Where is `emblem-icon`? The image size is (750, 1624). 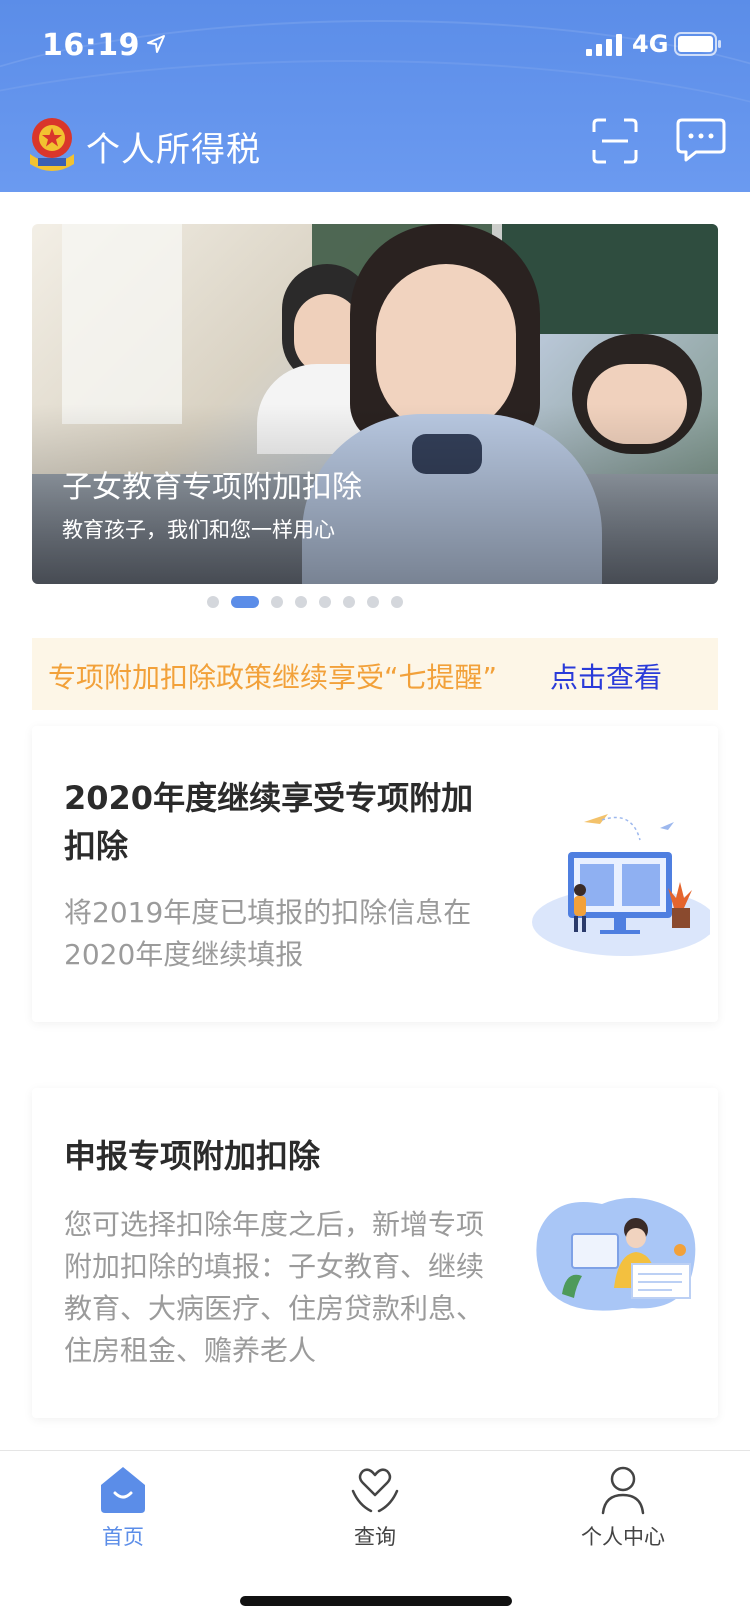 emblem-icon is located at coordinates (52, 144).